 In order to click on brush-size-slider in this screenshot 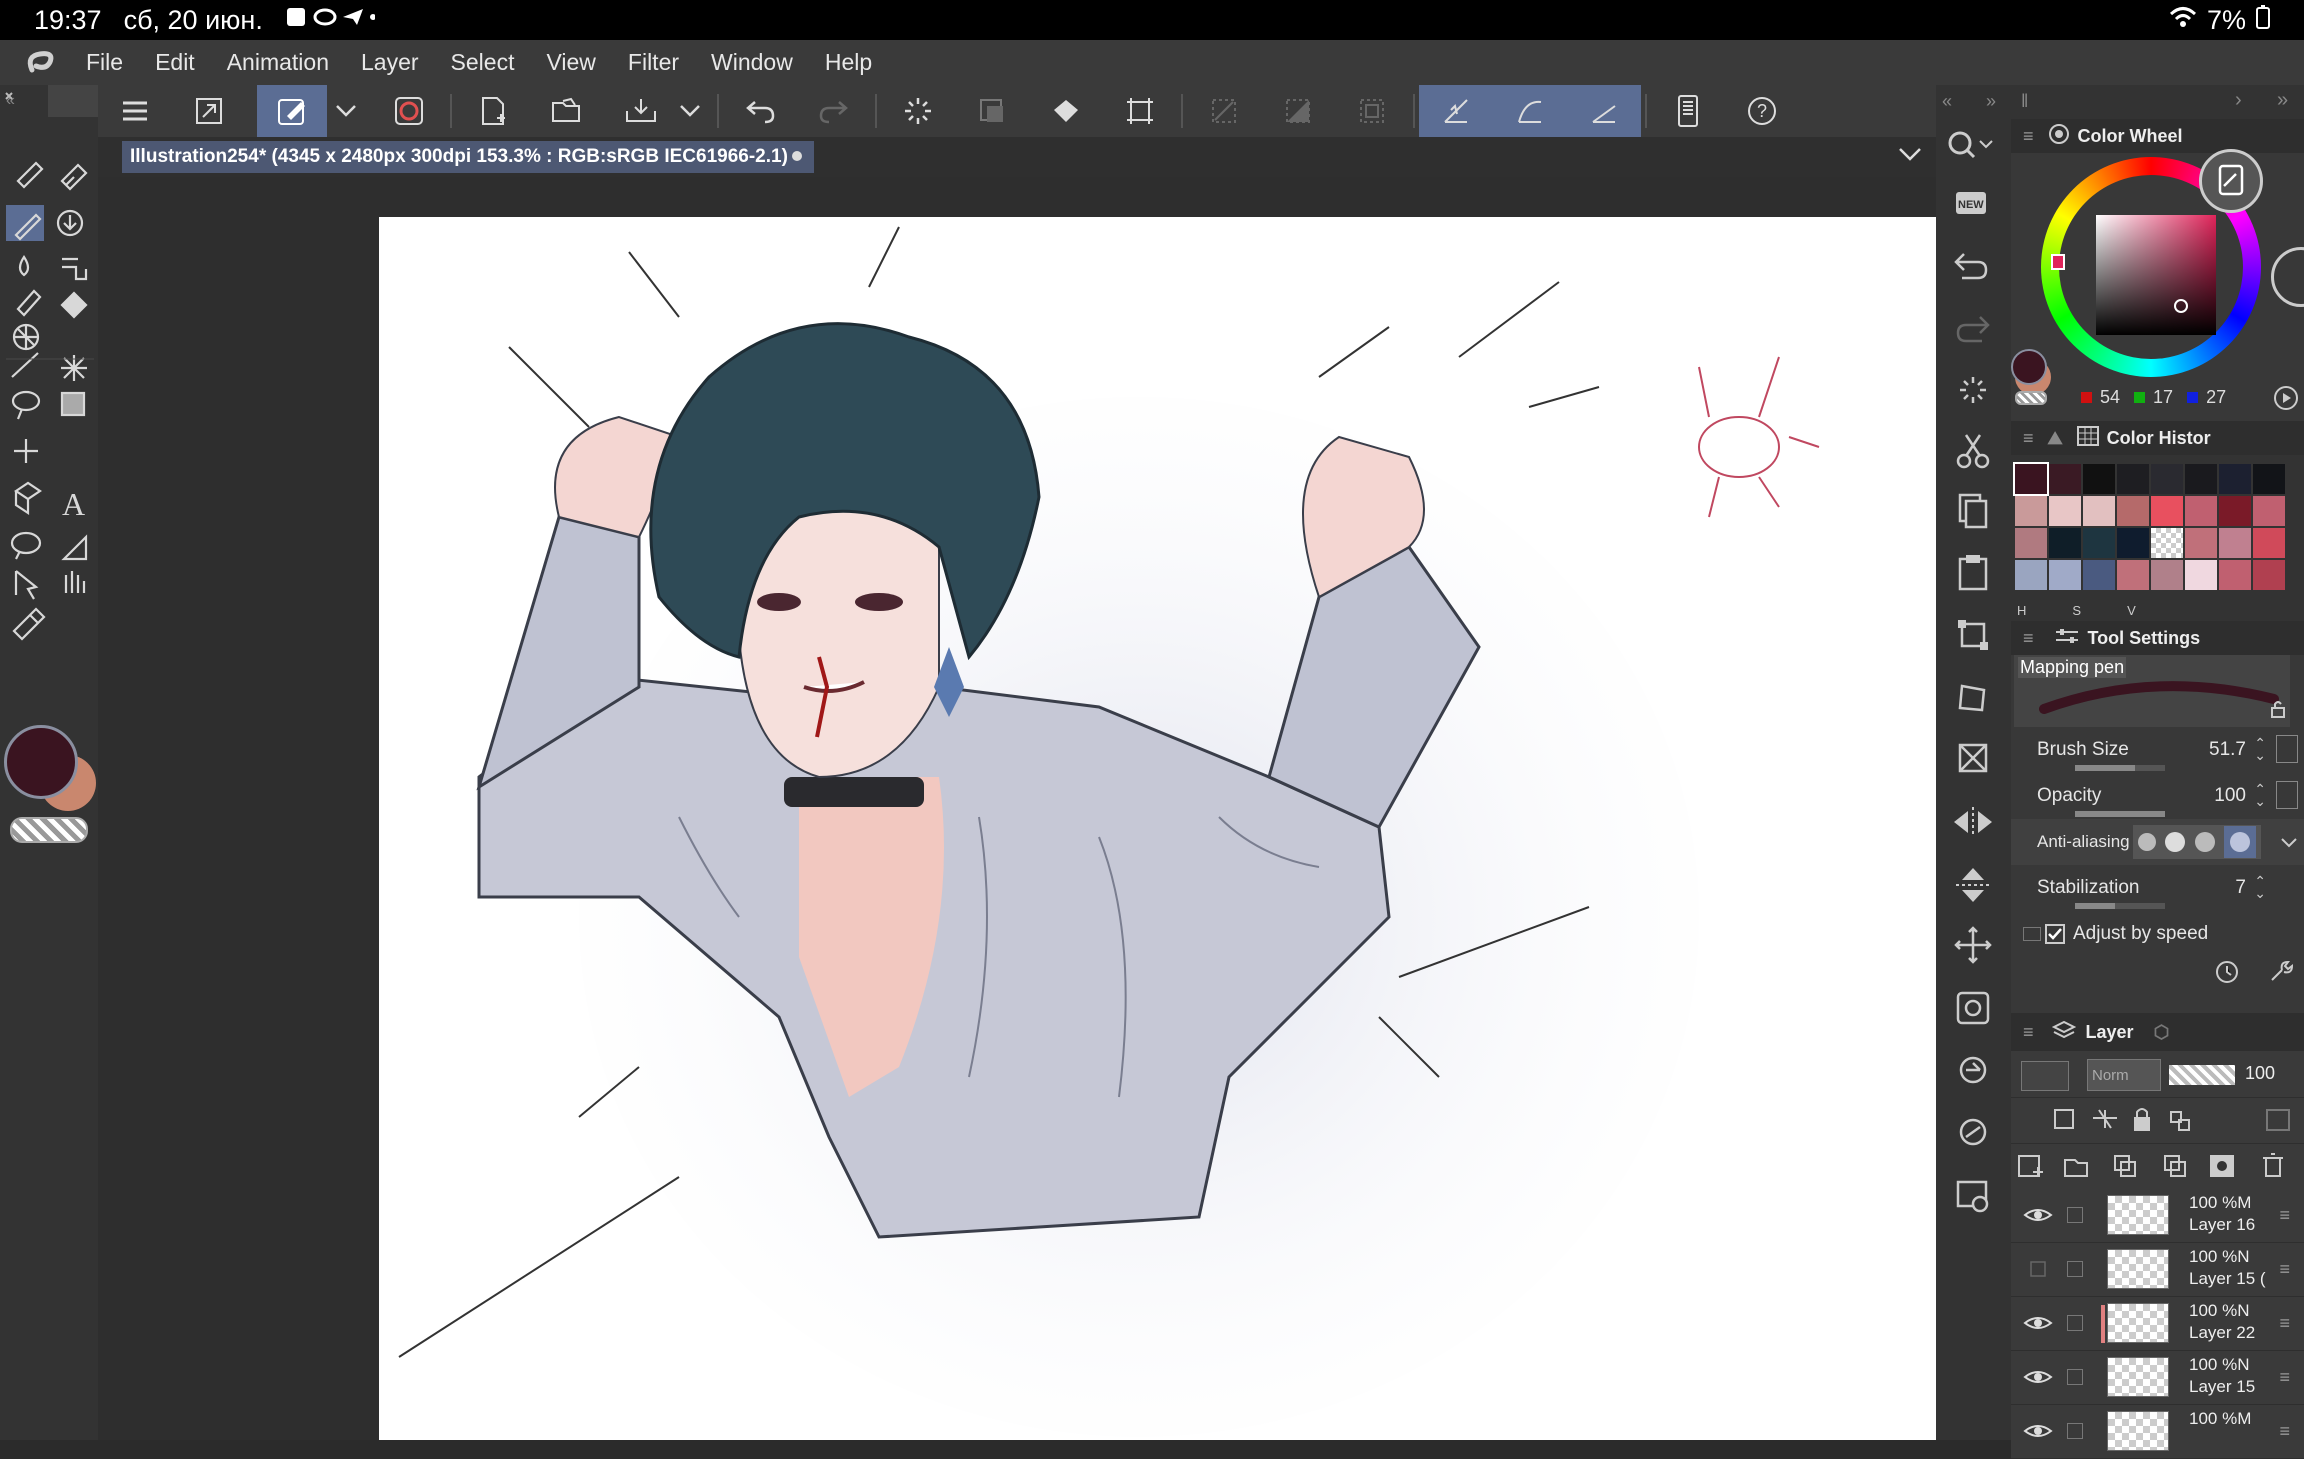, I will do `click(2120, 768)`.